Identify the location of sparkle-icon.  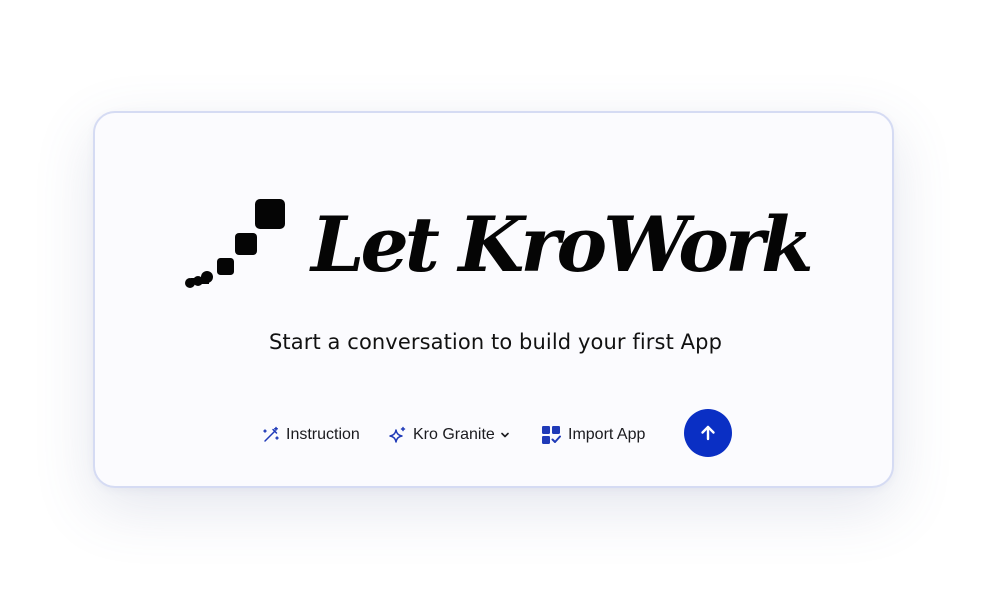
(398, 435).